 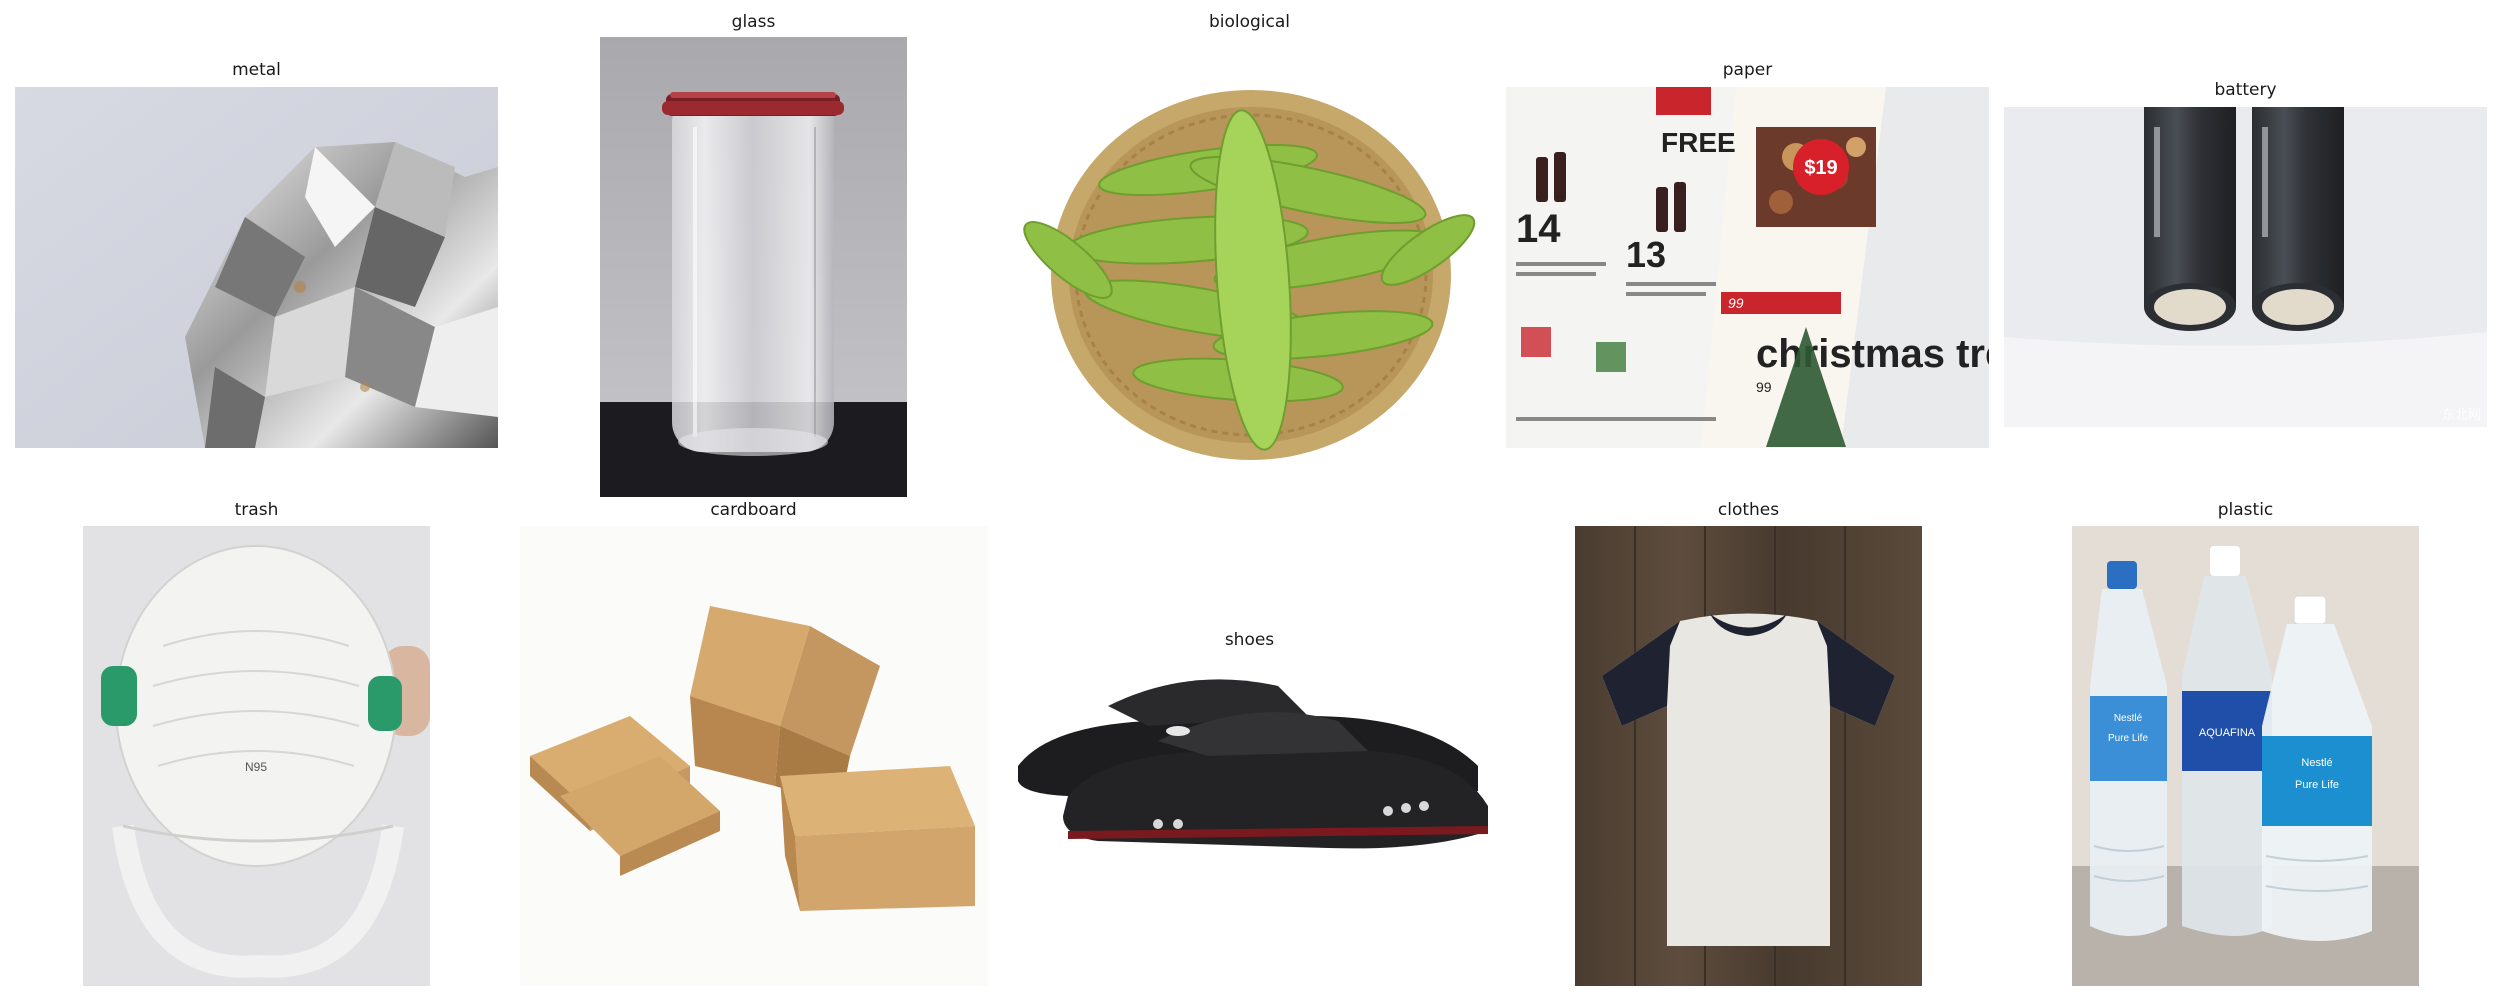 What do you see at coordinates (256, 756) in the screenshot?
I see `trash-photo: N95` at bounding box center [256, 756].